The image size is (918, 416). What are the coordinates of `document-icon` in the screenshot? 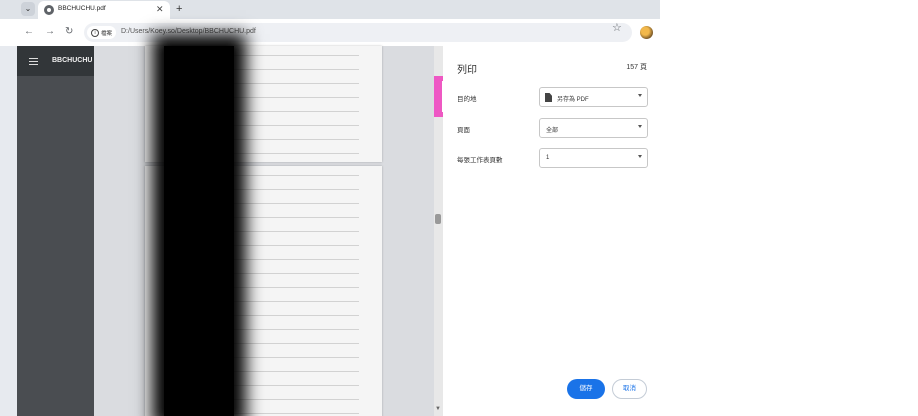 It's located at (548, 97).